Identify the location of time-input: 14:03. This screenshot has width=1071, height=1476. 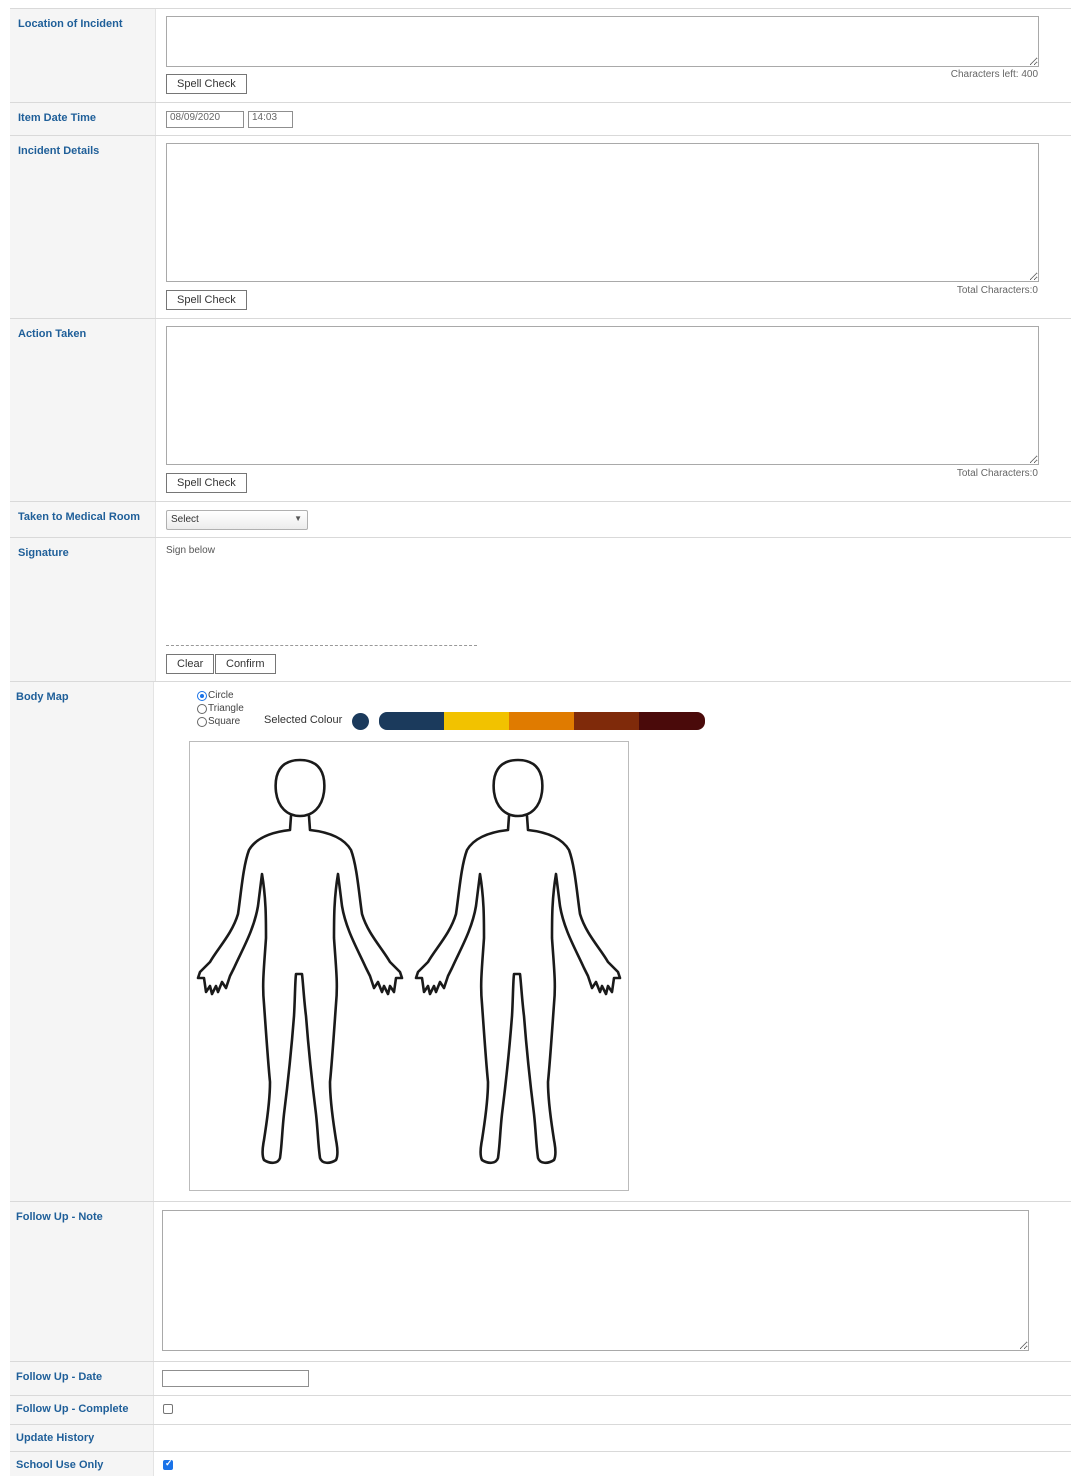
(270, 119).